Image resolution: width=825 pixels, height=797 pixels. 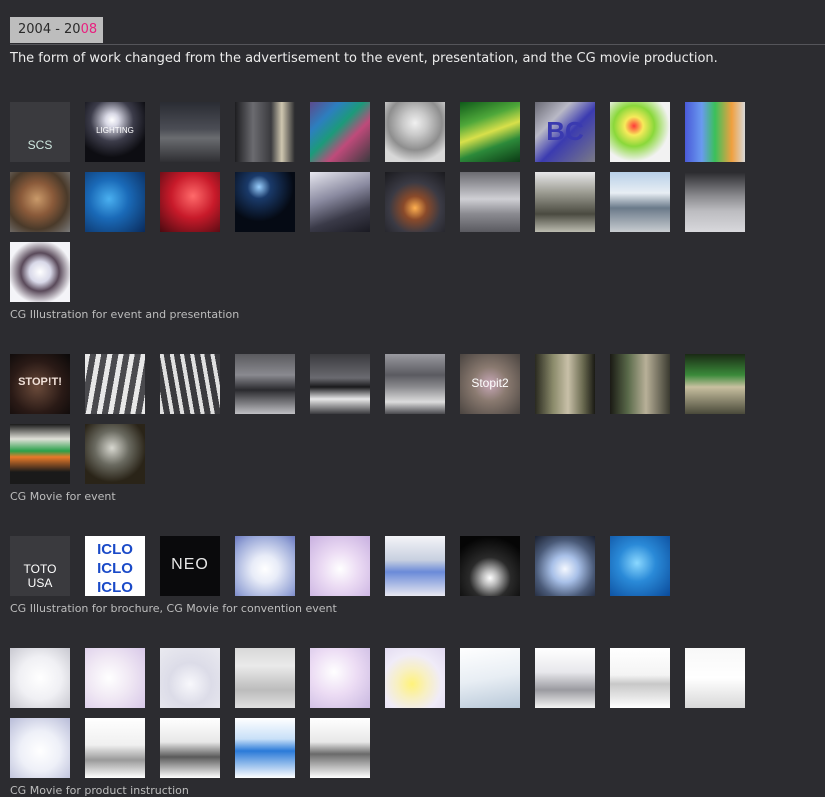 I want to click on section-caption: CG Movie for product instruction, so click(x=99, y=790).